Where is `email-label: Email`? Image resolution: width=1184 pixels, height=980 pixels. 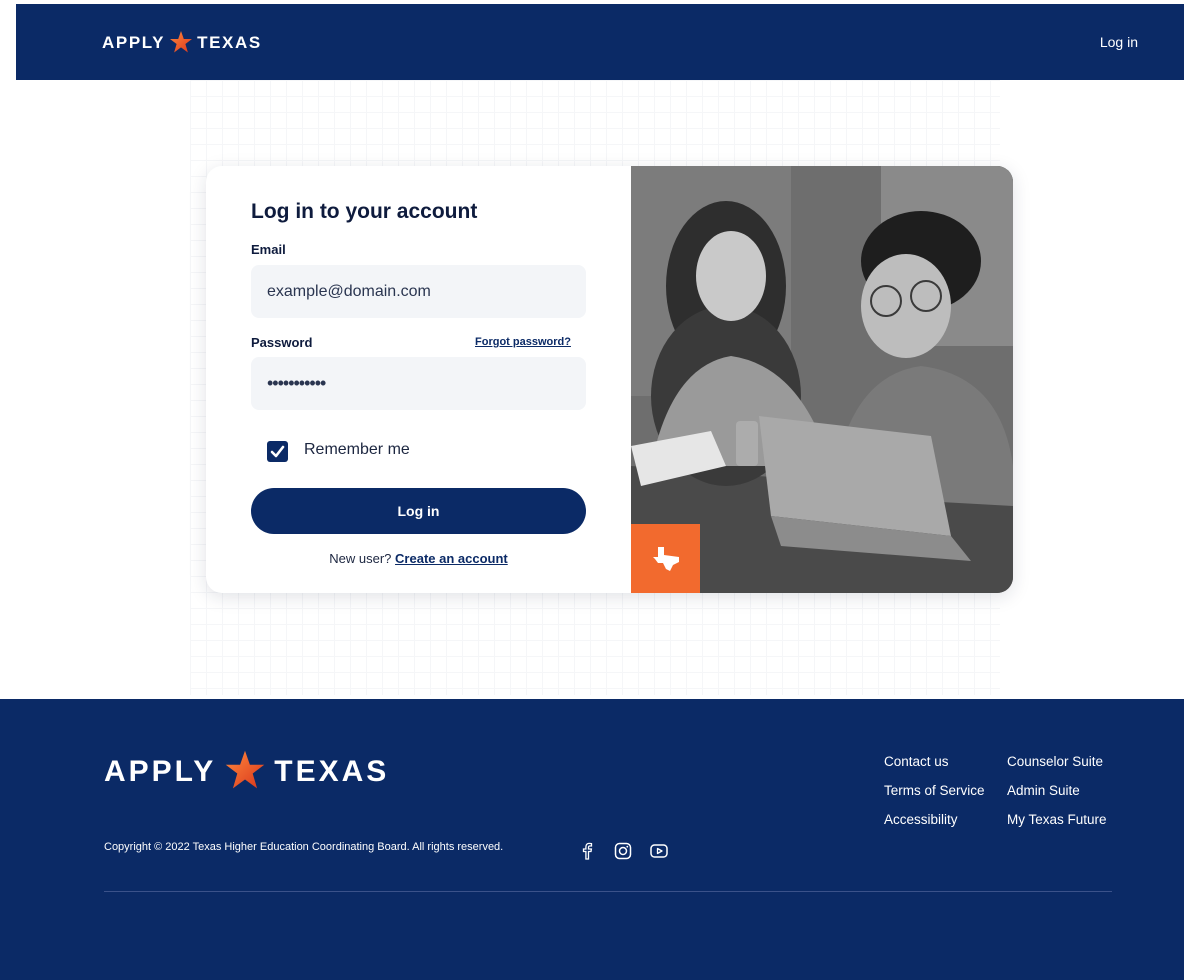
email-label: Email is located at coordinates (268, 249).